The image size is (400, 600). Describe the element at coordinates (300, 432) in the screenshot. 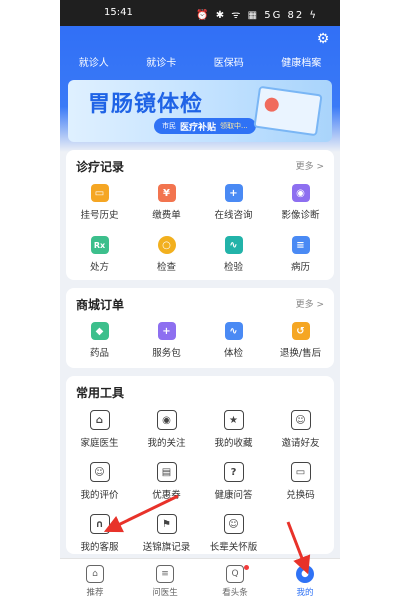

I see `tool-invite-friends: ☺ 邀请好友` at that location.